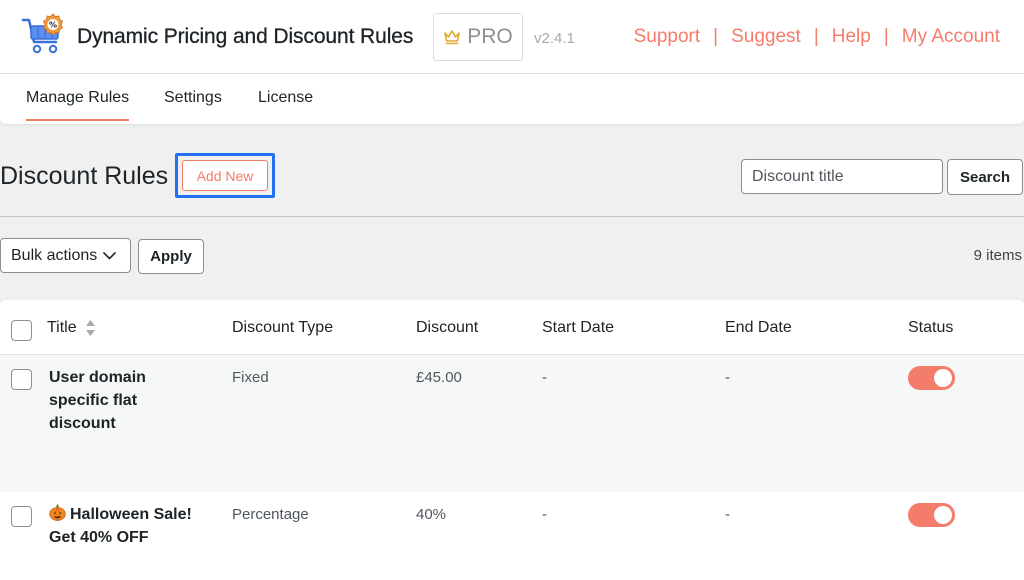 The height and width of the screenshot is (580, 1024). Describe the element at coordinates (84, 176) in the screenshot. I see `page-title: Discount Rules` at that location.